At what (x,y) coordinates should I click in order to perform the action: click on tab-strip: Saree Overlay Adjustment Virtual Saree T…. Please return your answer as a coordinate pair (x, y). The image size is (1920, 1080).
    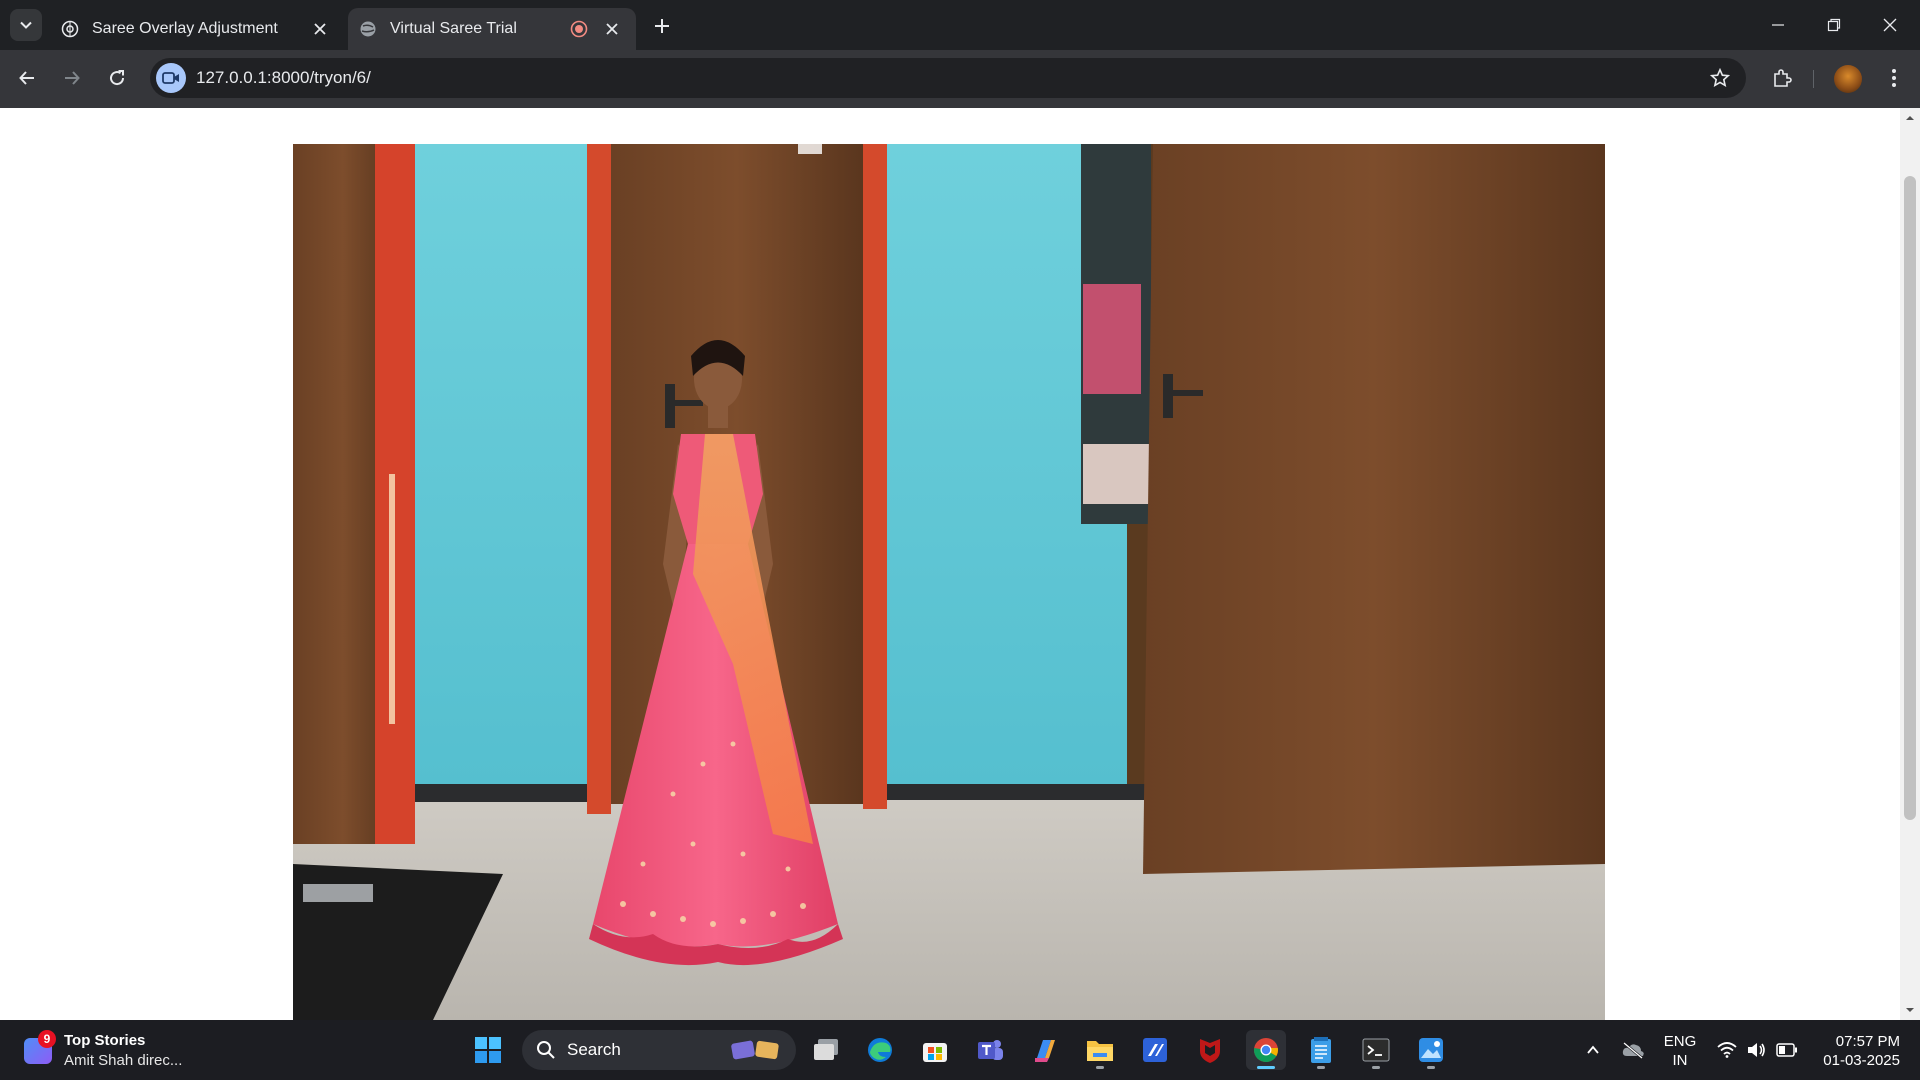
    Looking at the image, I should click on (960, 25).